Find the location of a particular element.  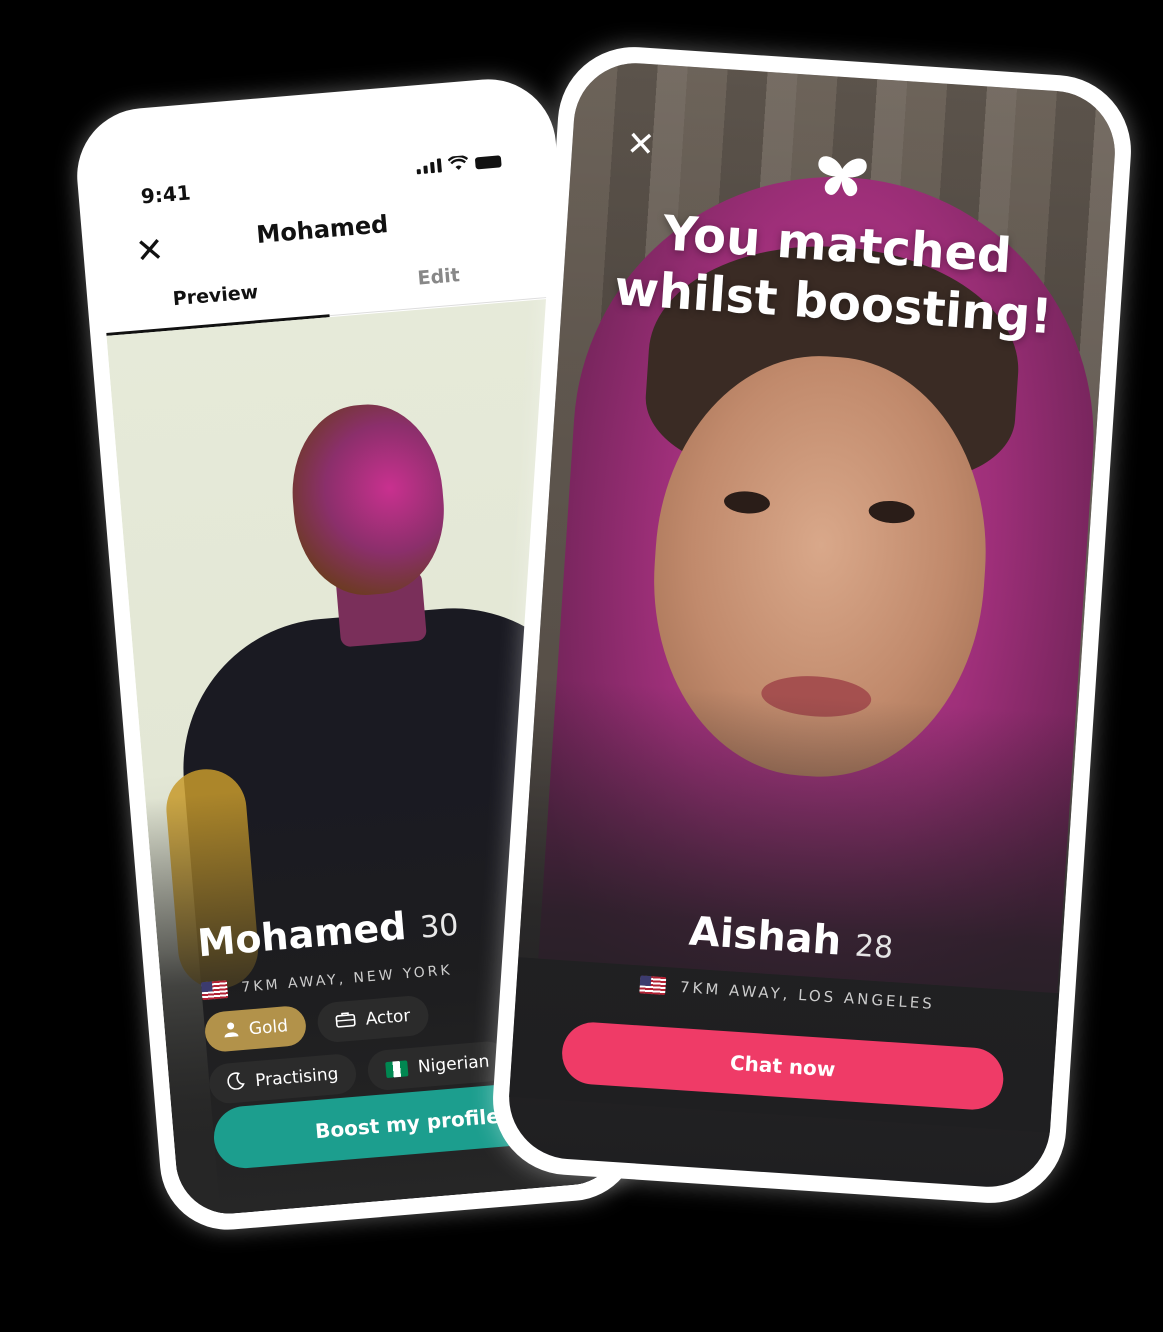

wifi-icon is located at coordinates (458, 162).